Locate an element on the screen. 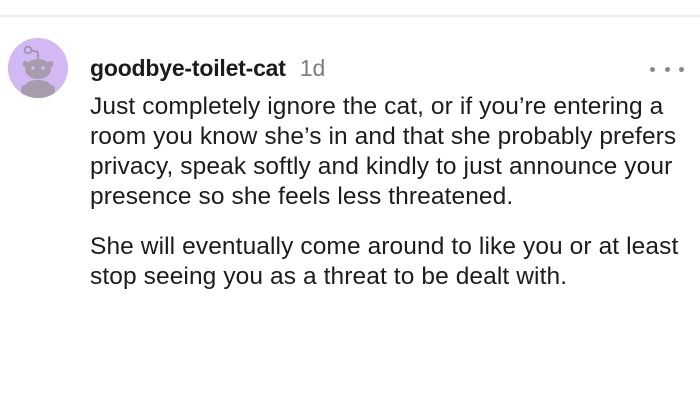 The width and height of the screenshot is (700, 412). username-link: goodbye-toilet-cat is located at coordinates (188, 68).